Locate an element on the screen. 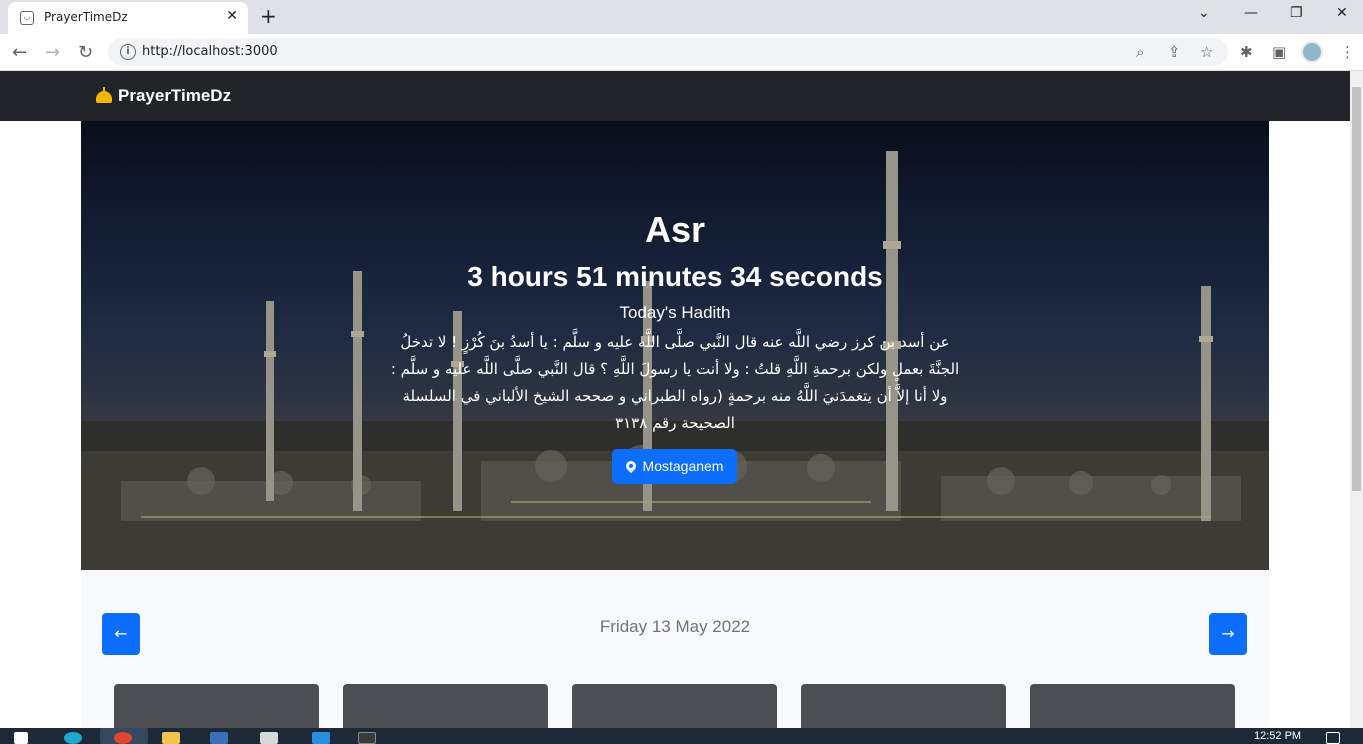 This screenshot has width=1363, height=744. taskbar-clock: 12:52 PM is located at coordinates (1277, 736).